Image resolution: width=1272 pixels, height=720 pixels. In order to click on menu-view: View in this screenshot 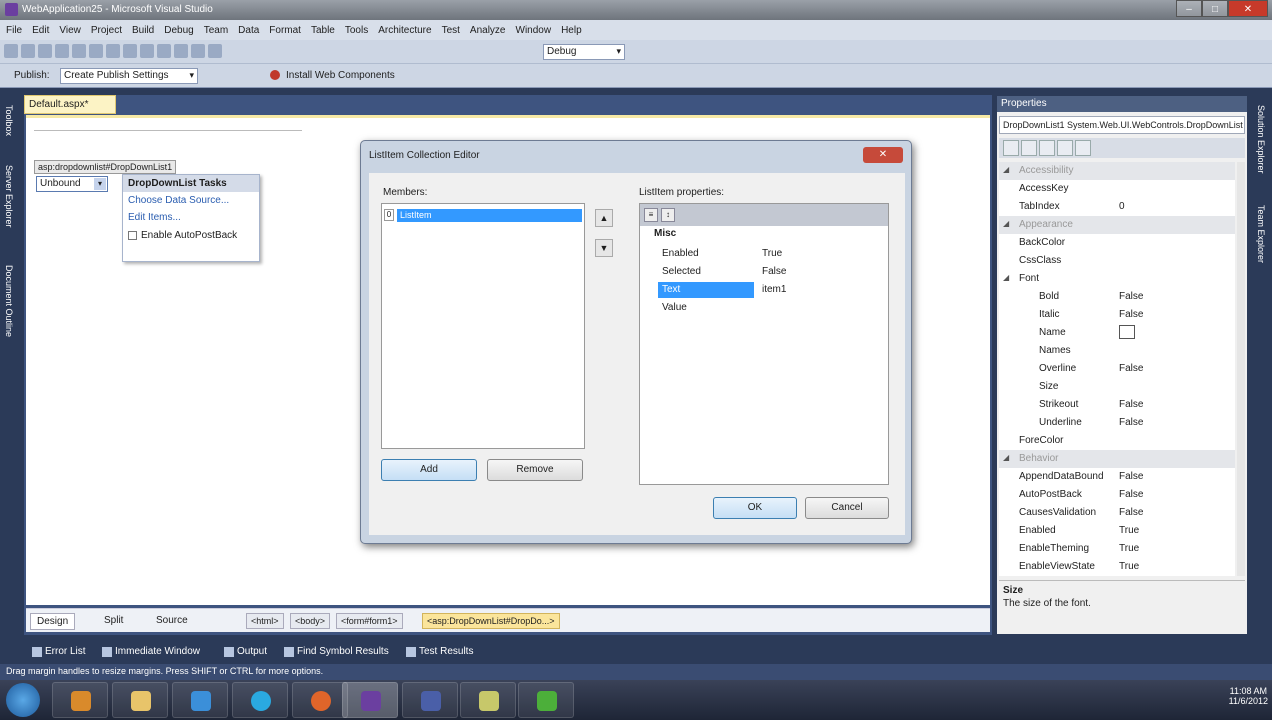, I will do `click(70, 30)`.